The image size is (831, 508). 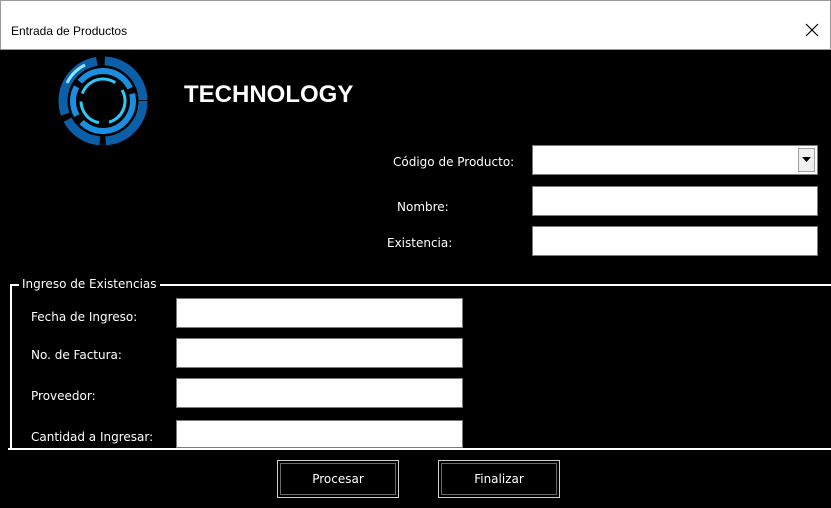 What do you see at coordinates (69, 31) in the screenshot?
I see `window-title: Entrada de Productos` at bounding box center [69, 31].